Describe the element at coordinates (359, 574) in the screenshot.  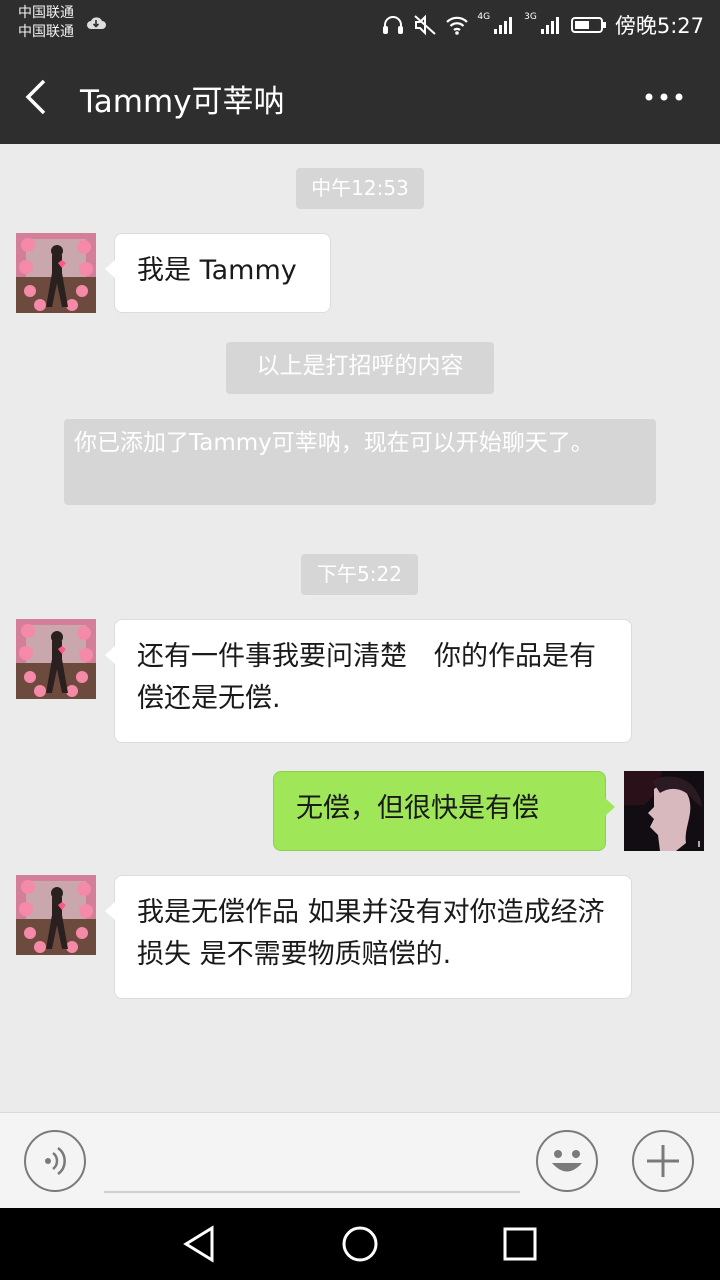
I see `timestamp: 下午5:22` at that location.